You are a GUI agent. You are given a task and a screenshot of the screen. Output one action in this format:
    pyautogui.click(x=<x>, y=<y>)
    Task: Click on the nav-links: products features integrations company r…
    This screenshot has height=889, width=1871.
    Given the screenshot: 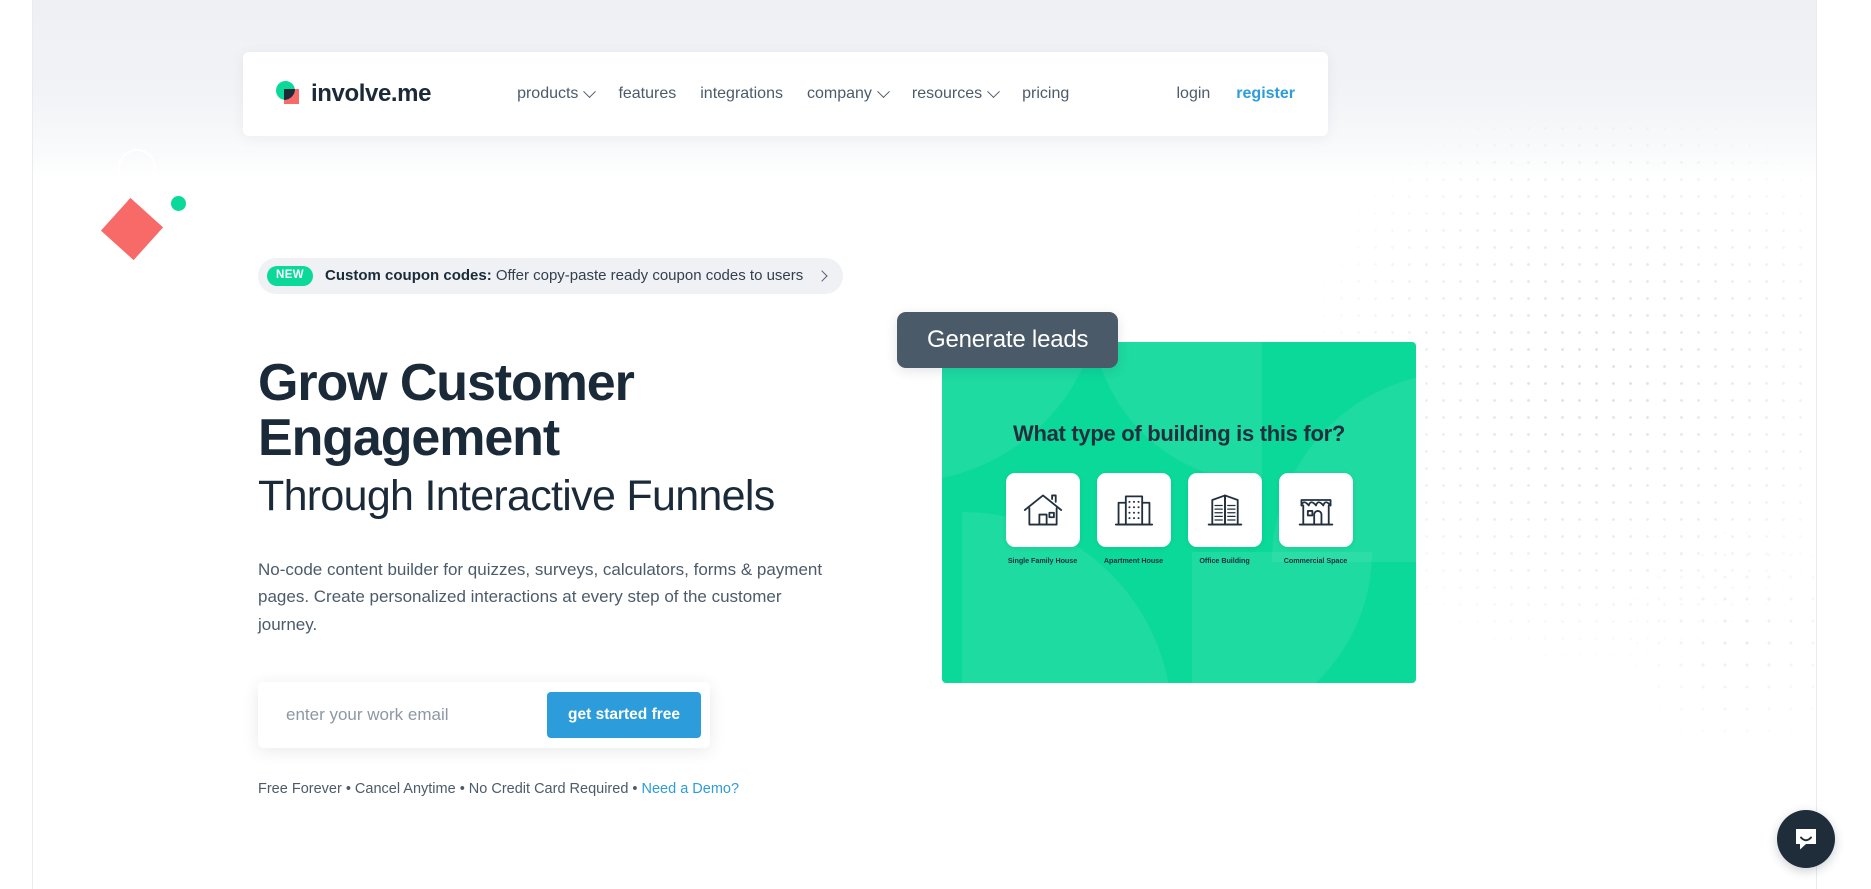 What is the action you would take?
    pyautogui.click(x=799, y=93)
    